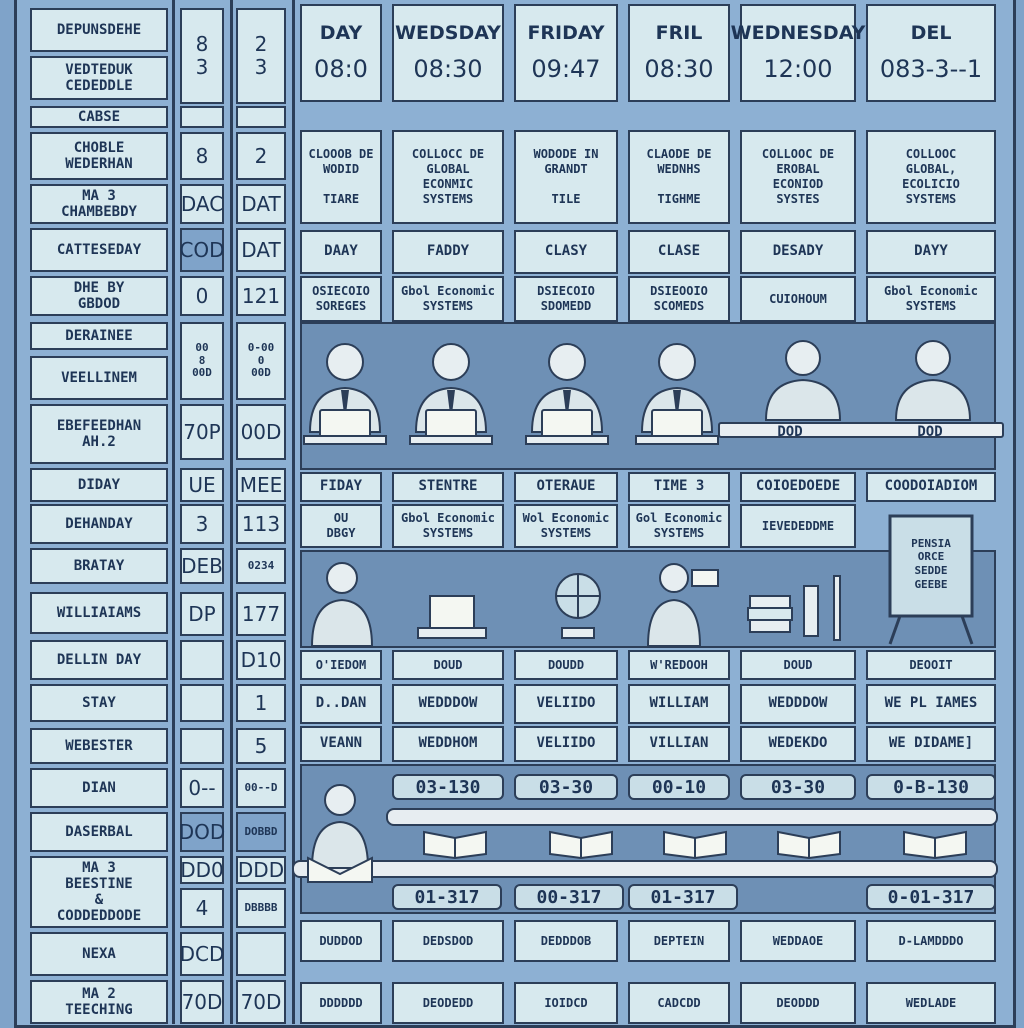 The height and width of the screenshot is (1028, 1024). What do you see at coordinates (202, 614) in the screenshot?
I see `number-cell: DP` at bounding box center [202, 614].